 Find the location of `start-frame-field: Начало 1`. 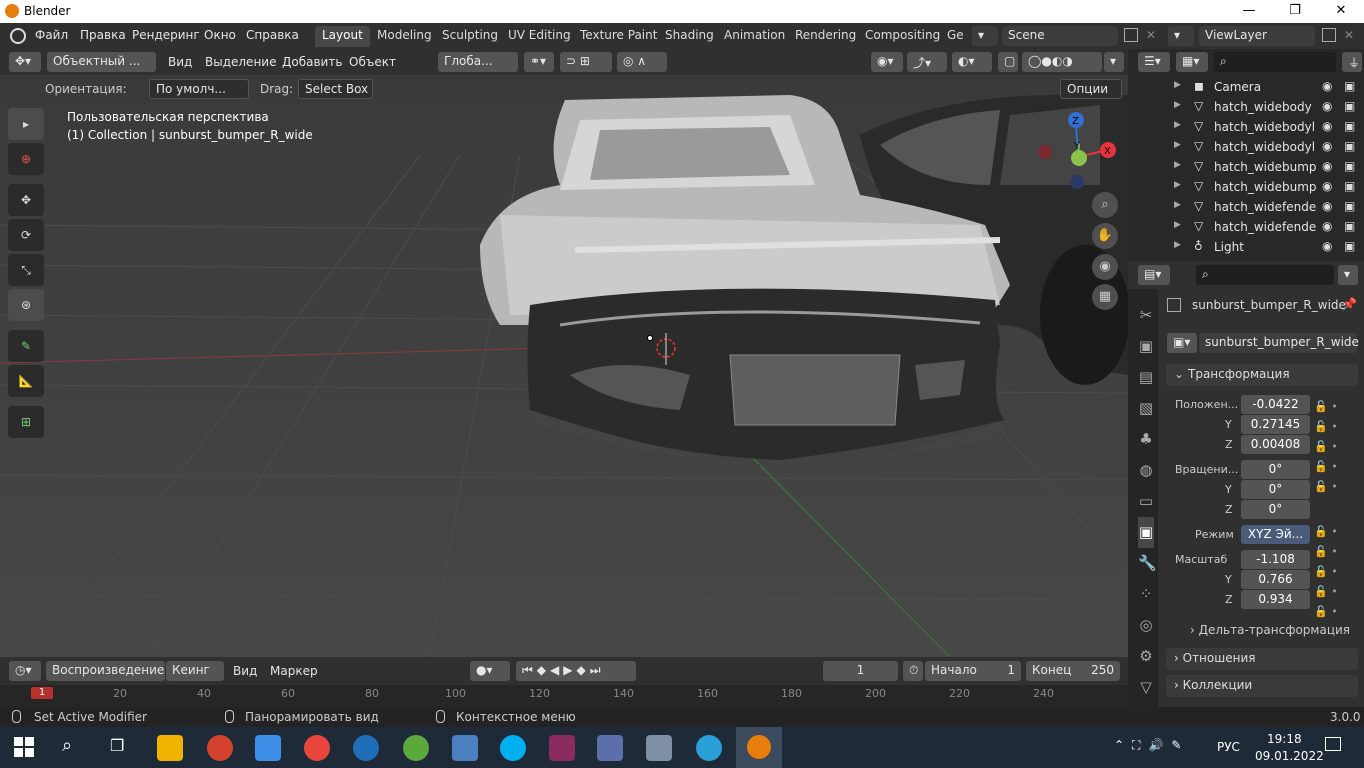

start-frame-field: Начало 1 is located at coordinates (973, 671).